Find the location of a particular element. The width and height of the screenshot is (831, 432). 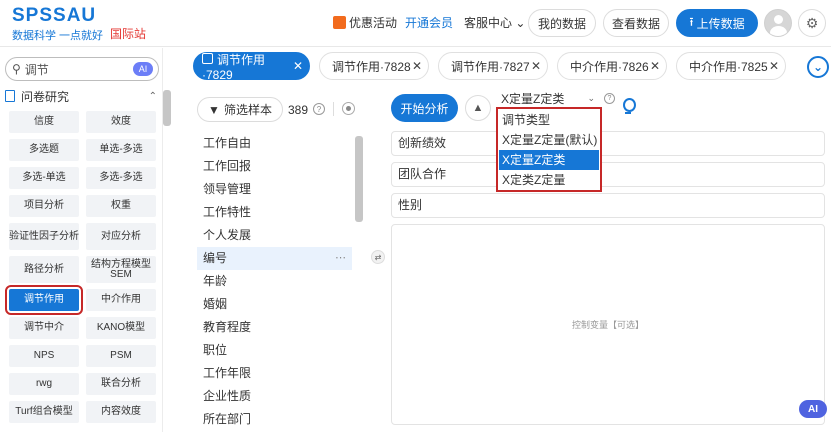

list-item: 工作特性 is located at coordinates (274, 212).